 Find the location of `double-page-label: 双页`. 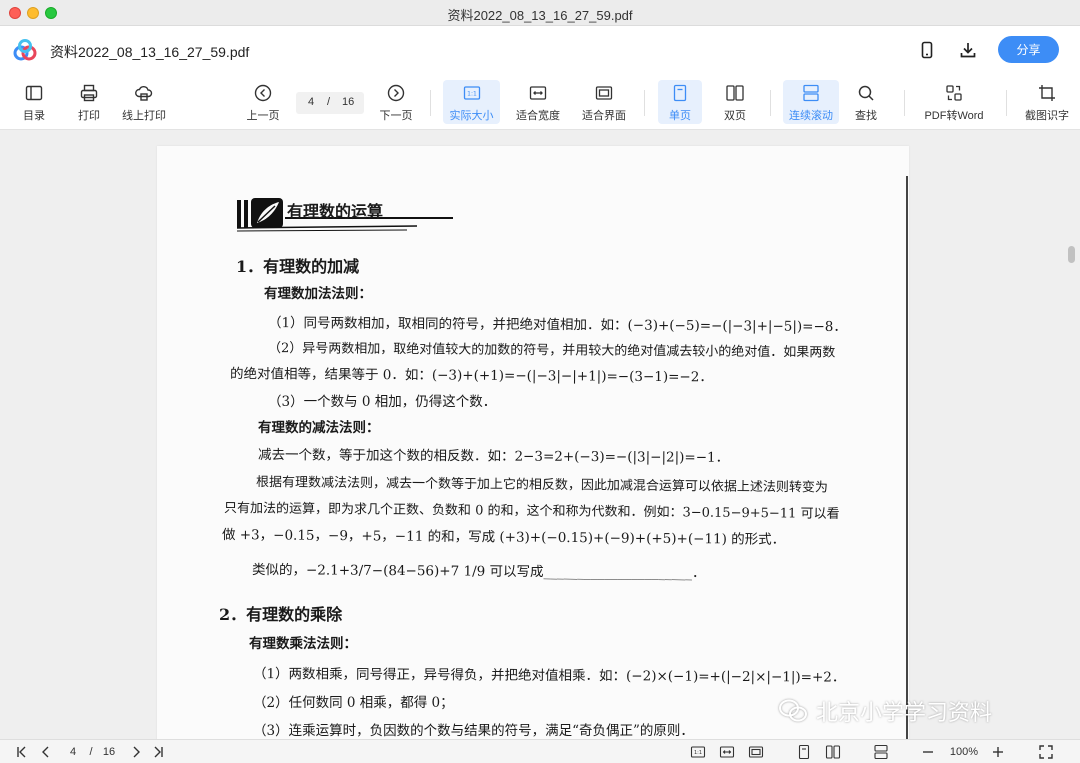

double-page-label: 双页 is located at coordinates (735, 116).